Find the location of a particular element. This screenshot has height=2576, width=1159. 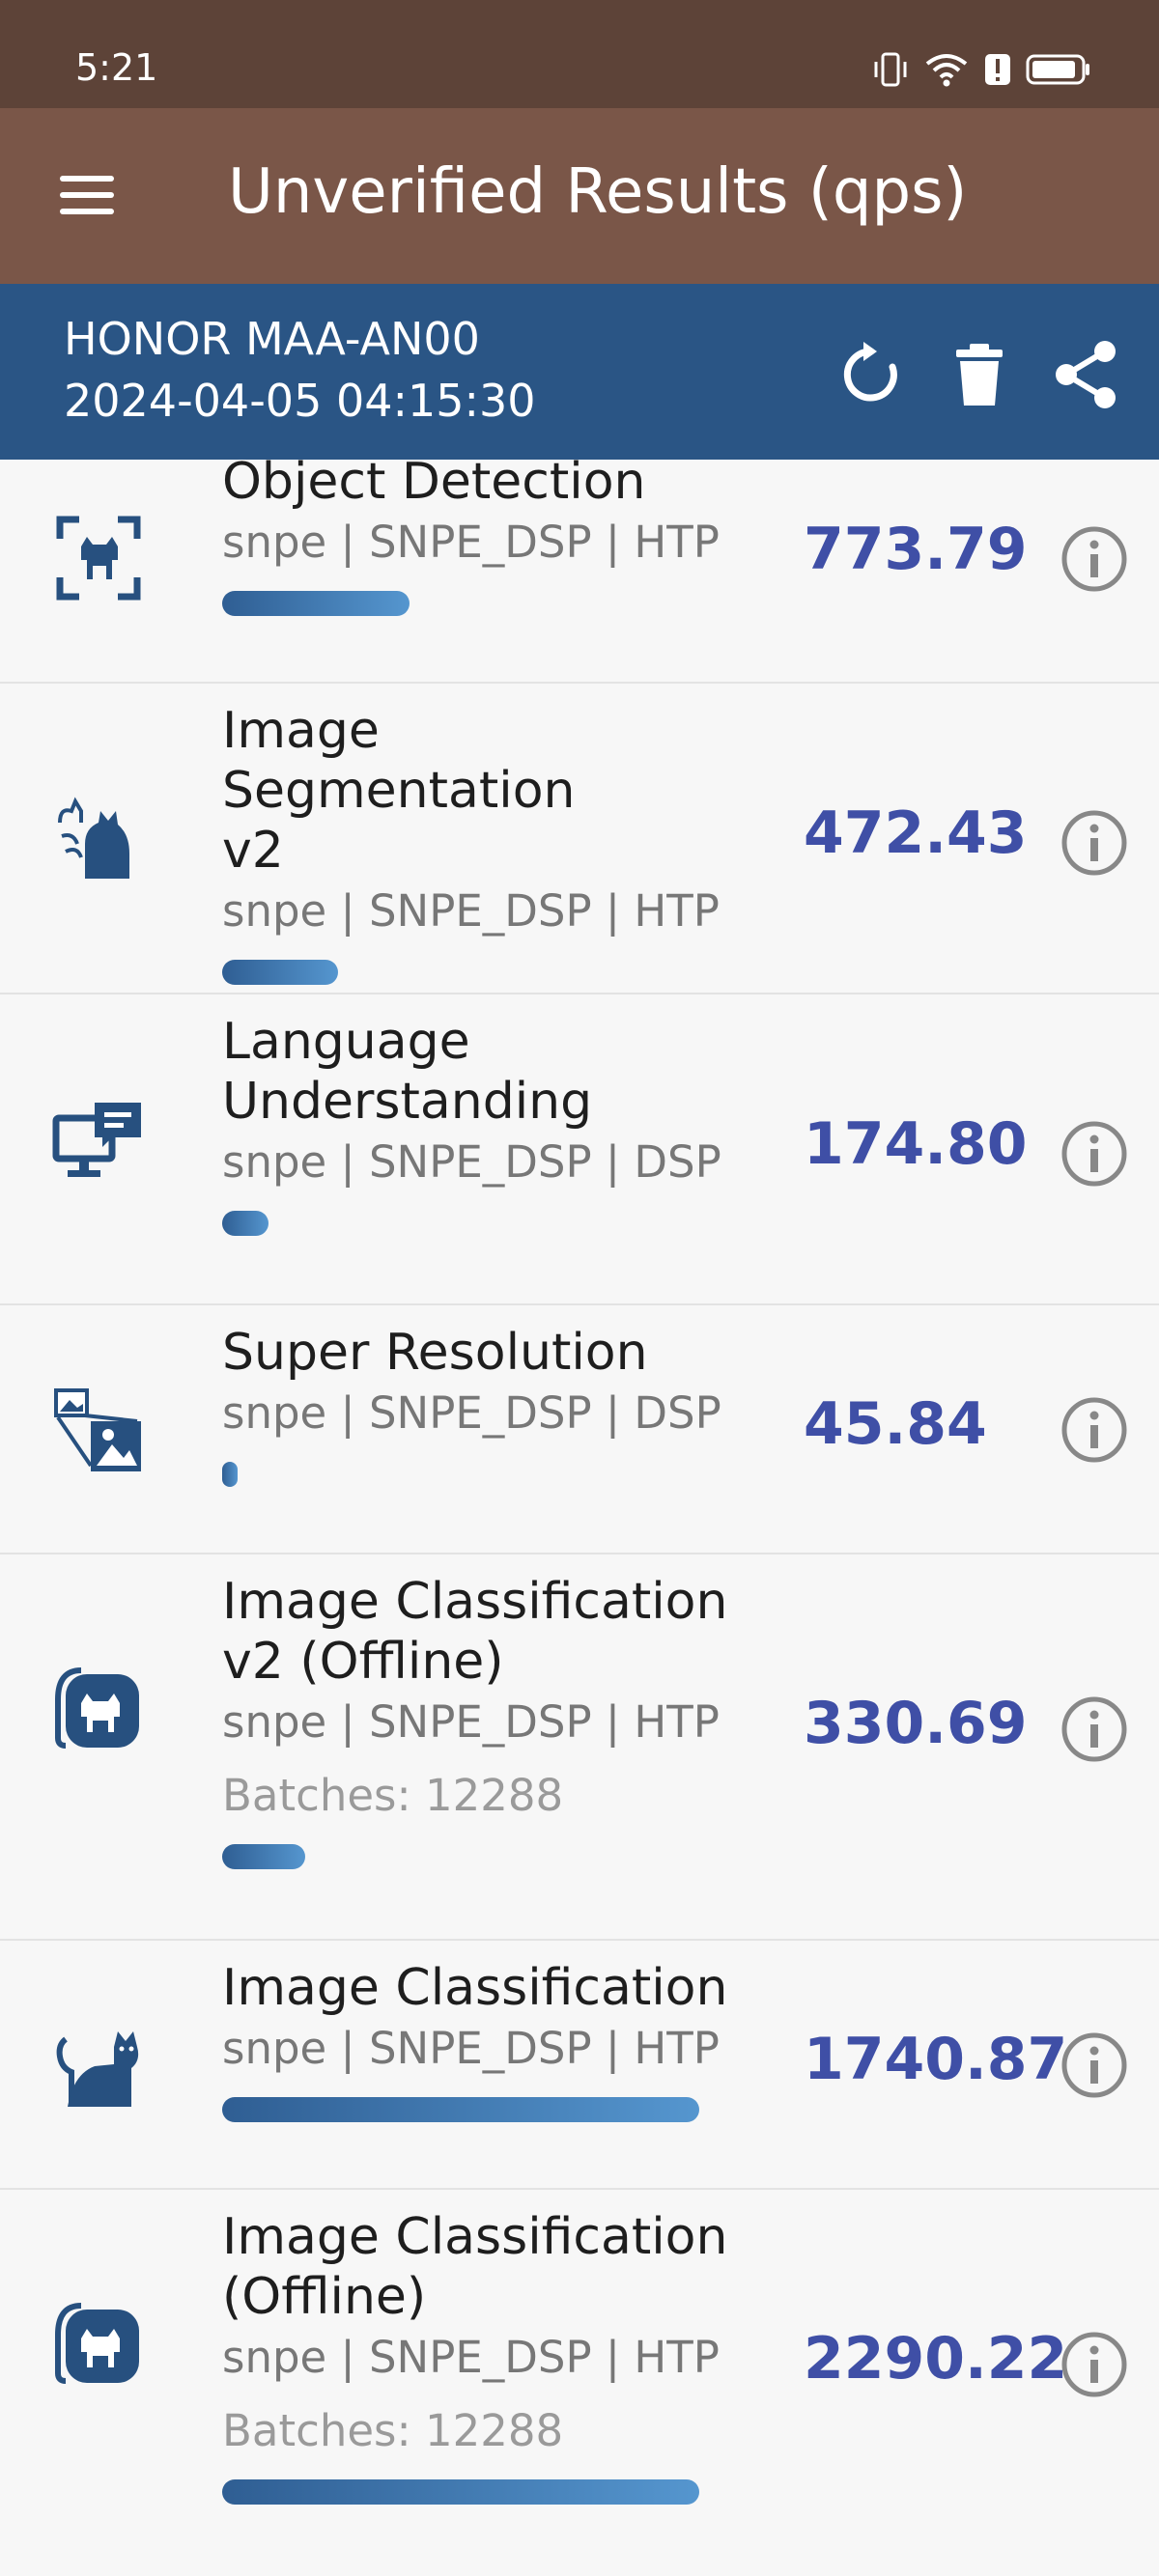

page-title: Unverified Results (qps) is located at coordinates (598, 192).